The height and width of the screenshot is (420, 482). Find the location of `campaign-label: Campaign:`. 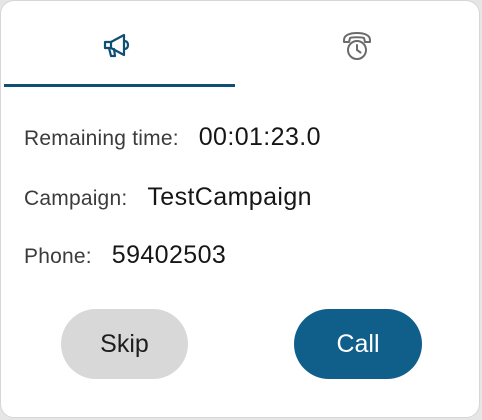

campaign-label: Campaign: is located at coordinates (76, 198).